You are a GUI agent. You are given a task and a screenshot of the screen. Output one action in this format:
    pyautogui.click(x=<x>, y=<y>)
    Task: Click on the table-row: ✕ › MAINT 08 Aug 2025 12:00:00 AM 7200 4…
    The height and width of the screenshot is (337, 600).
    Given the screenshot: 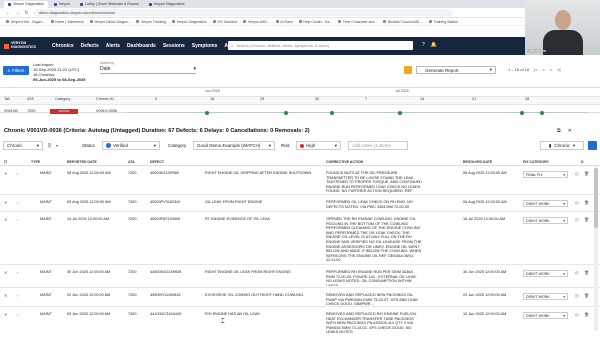 What is the action you would take?
    pyautogui.click(x=300, y=181)
    